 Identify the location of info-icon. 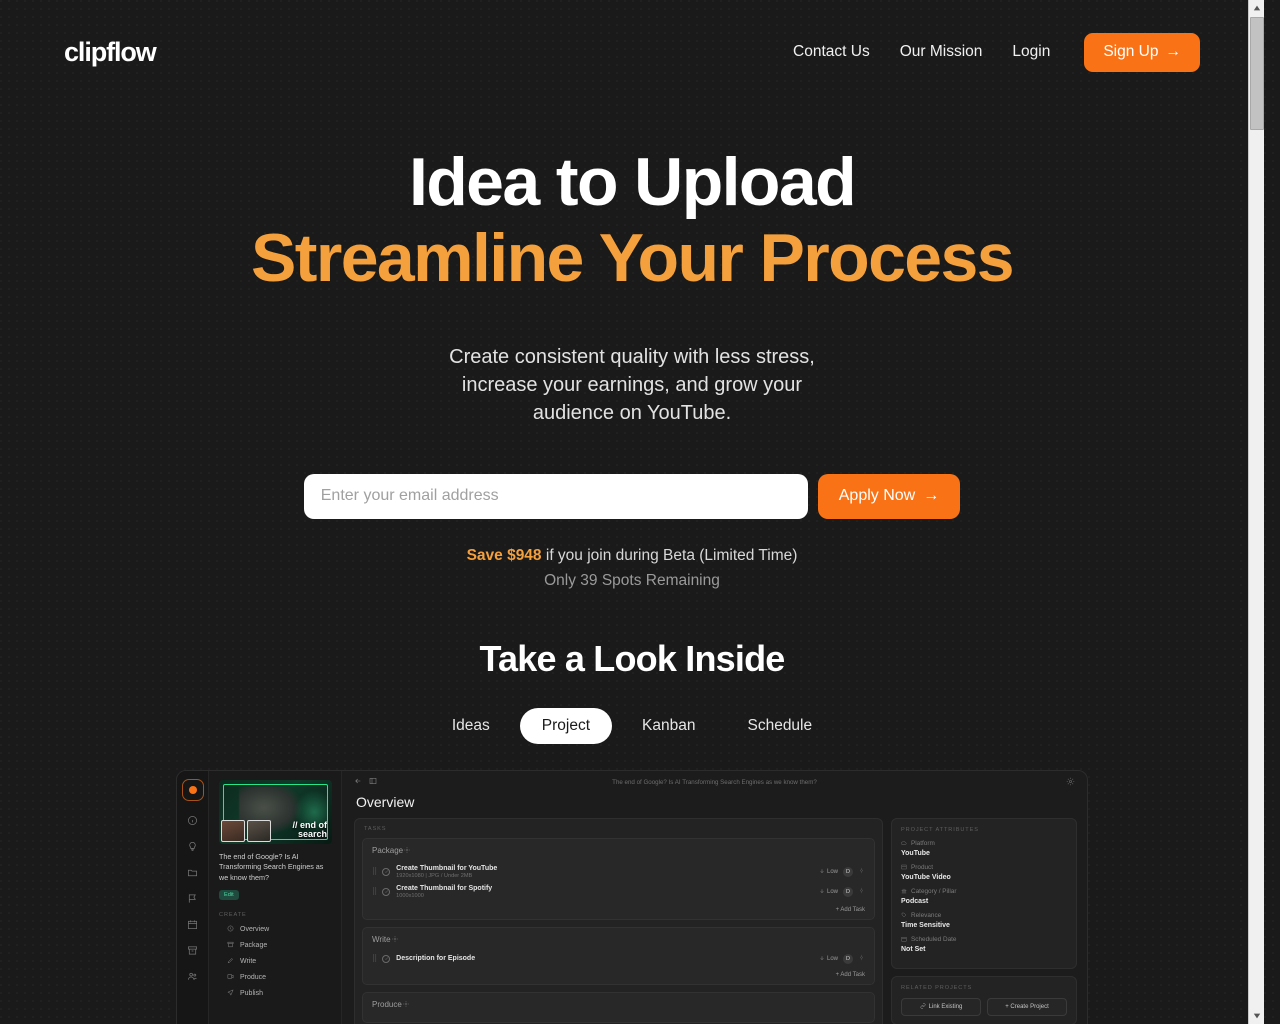
(192, 820).